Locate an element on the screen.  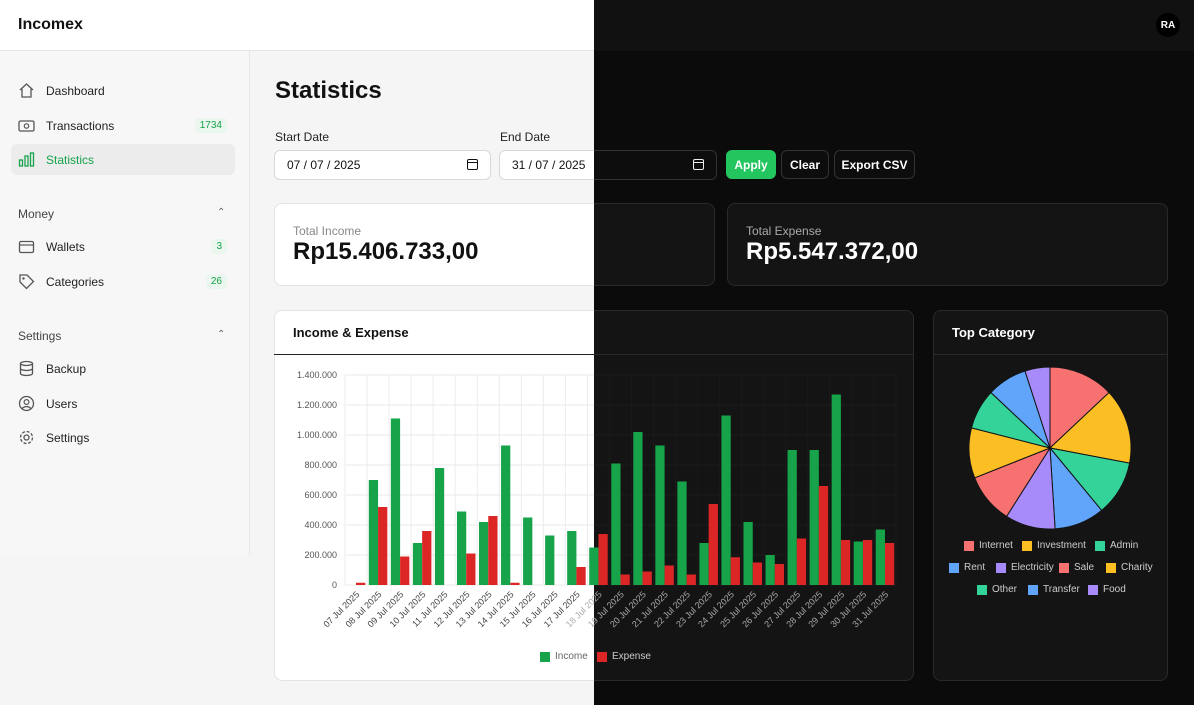
top-category-pie-chart is located at coordinates (1050, 448).